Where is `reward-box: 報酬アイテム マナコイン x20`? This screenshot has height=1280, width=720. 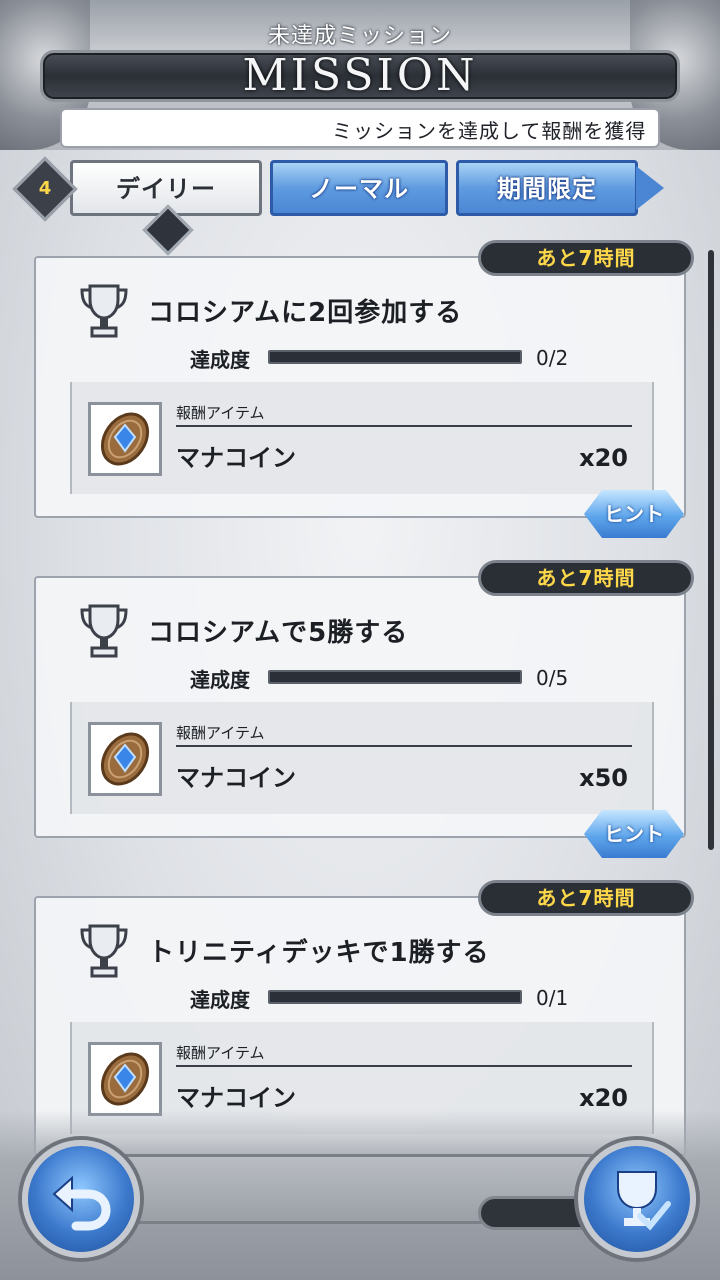
reward-box: 報酬アイテム マナコイン x20 is located at coordinates (362, 438).